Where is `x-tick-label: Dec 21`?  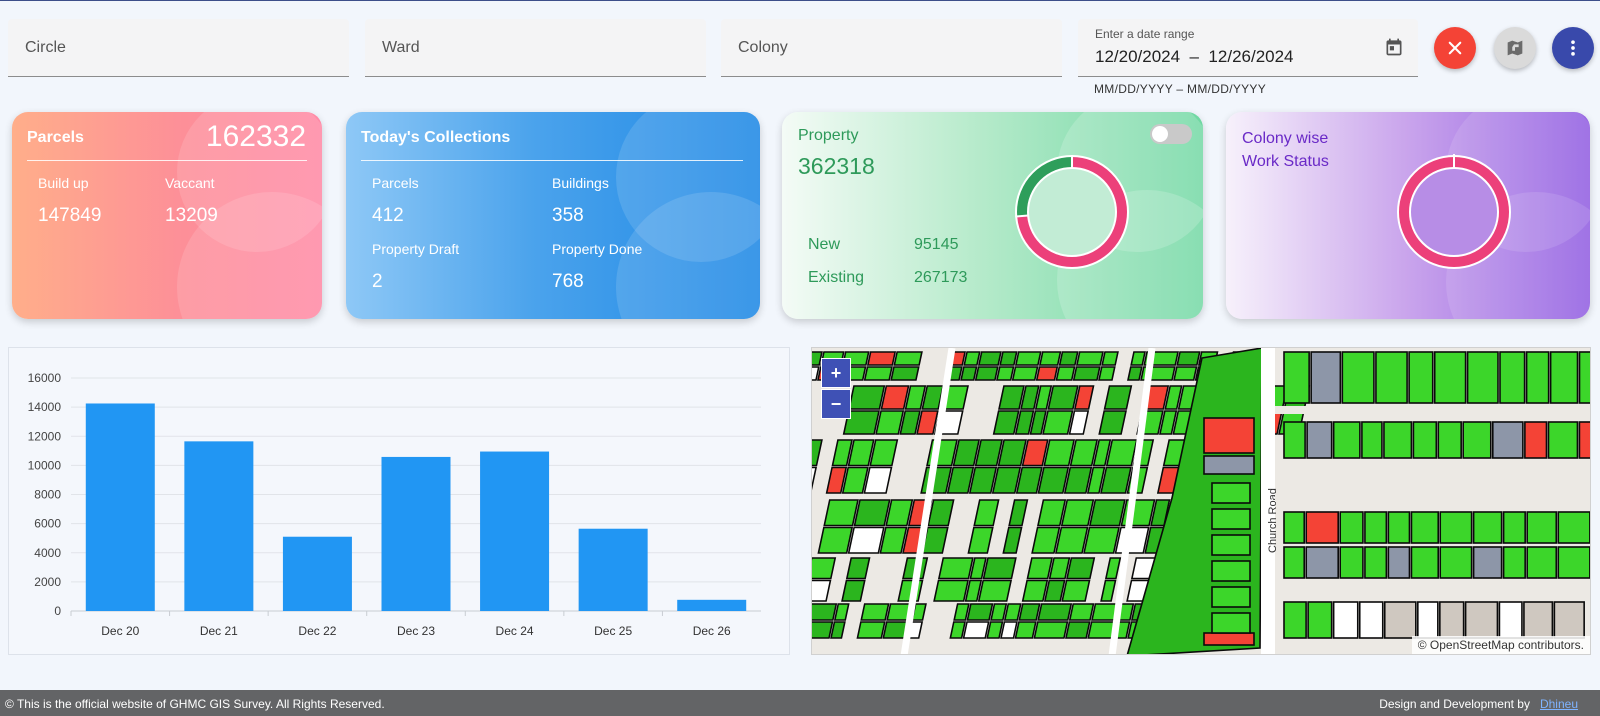 x-tick-label: Dec 21 is located at coordinates (219, 631).